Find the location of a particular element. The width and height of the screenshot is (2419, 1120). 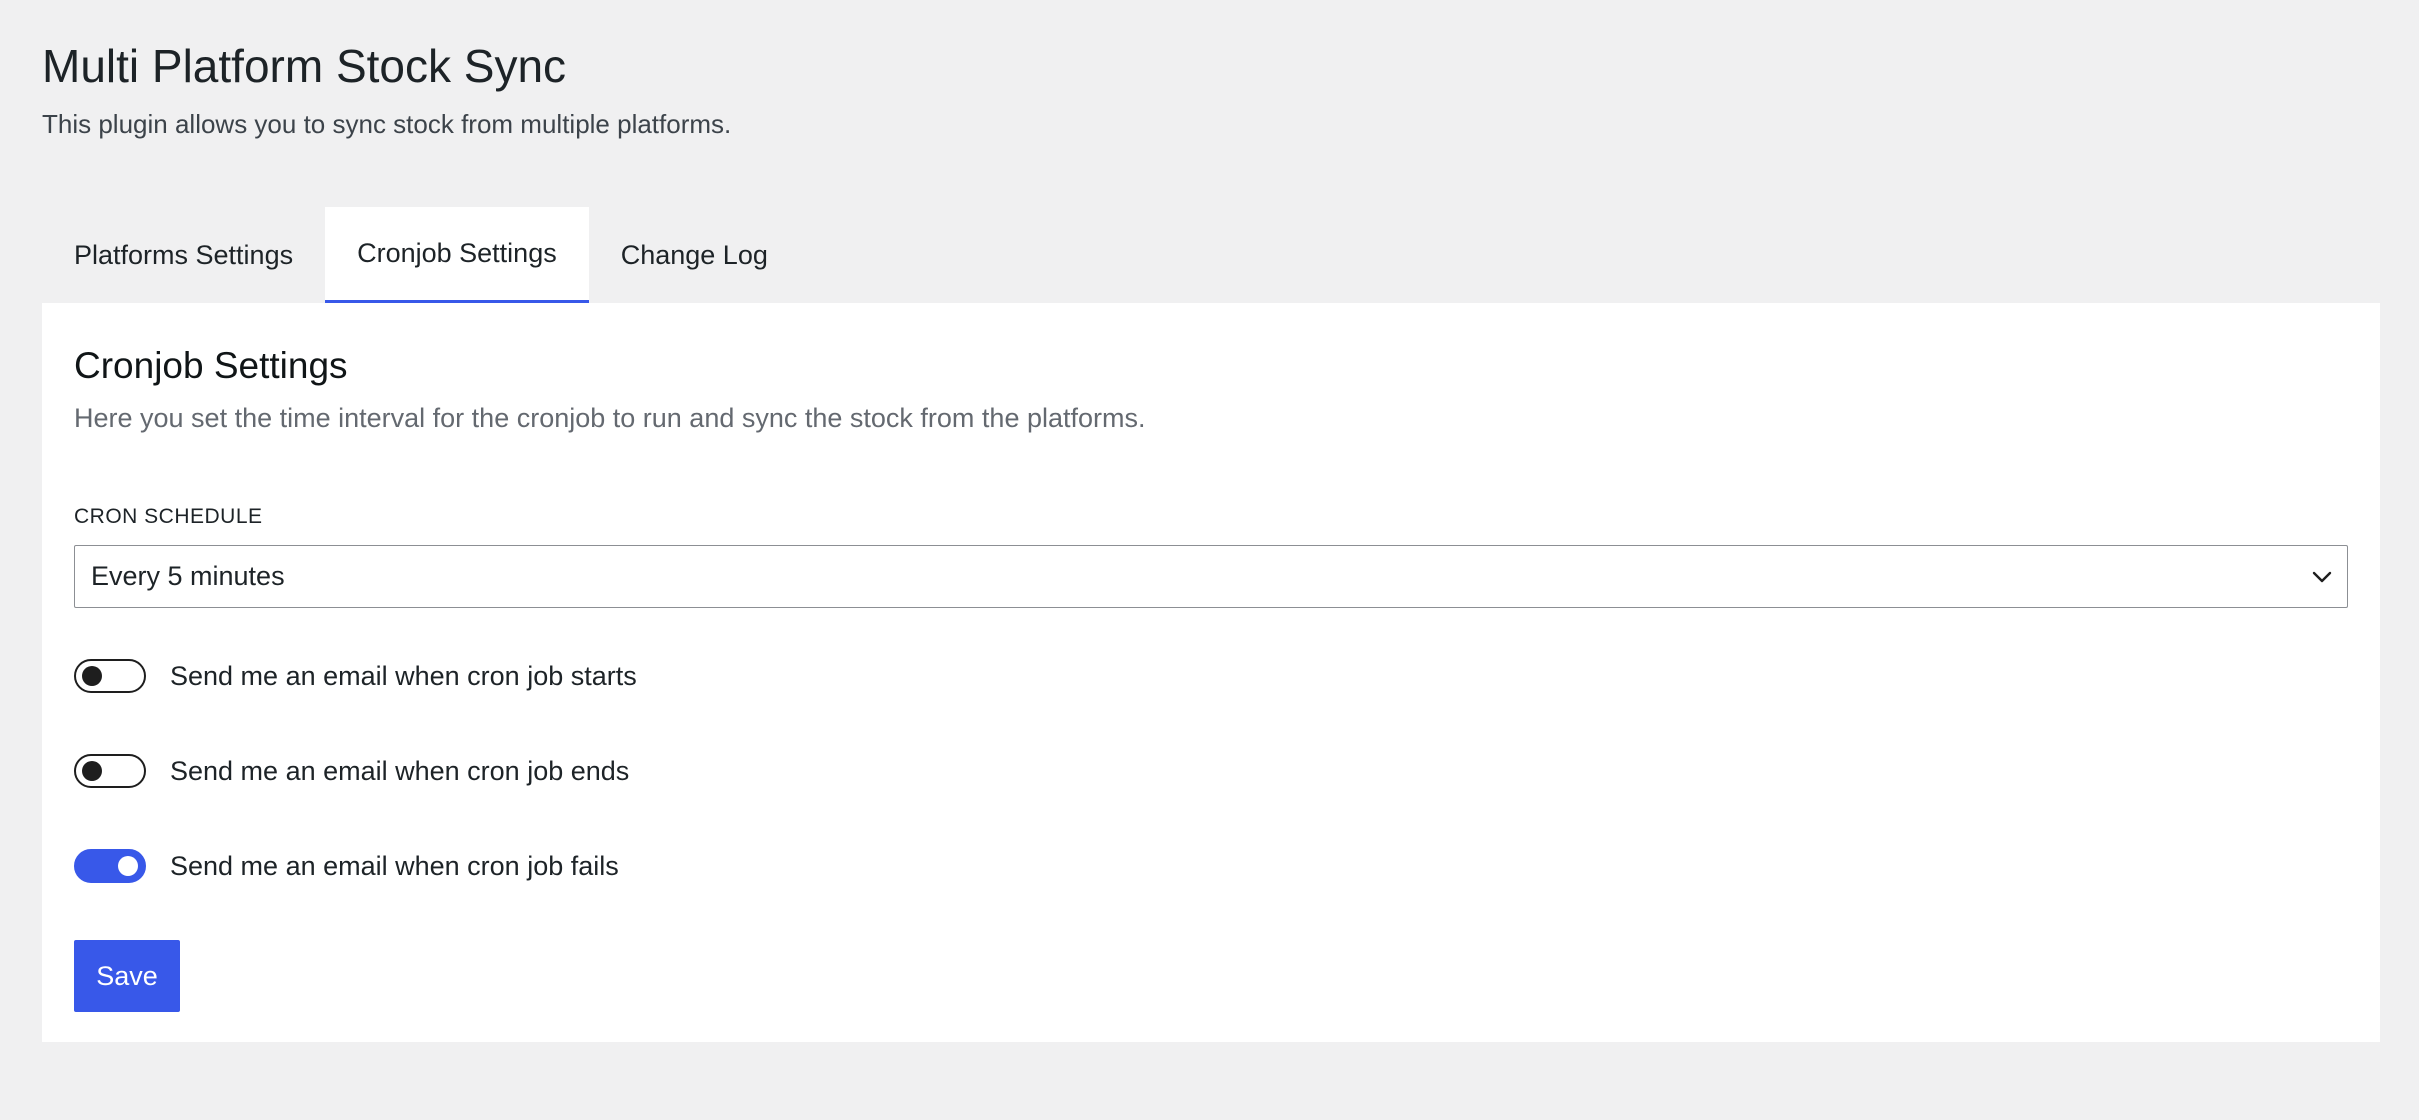

cron-schedule-label: CRON SCHEDULE is located at coordinates (168, 516).